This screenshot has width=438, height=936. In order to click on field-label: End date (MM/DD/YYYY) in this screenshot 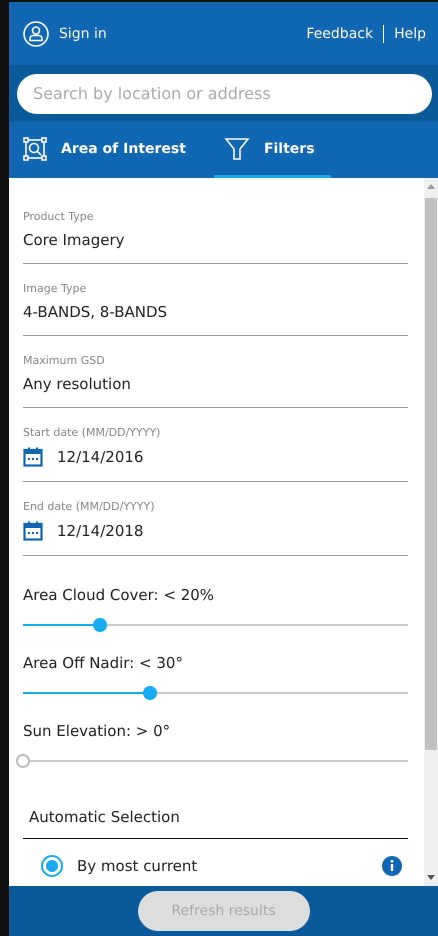, I will do `click(89, 506)`.